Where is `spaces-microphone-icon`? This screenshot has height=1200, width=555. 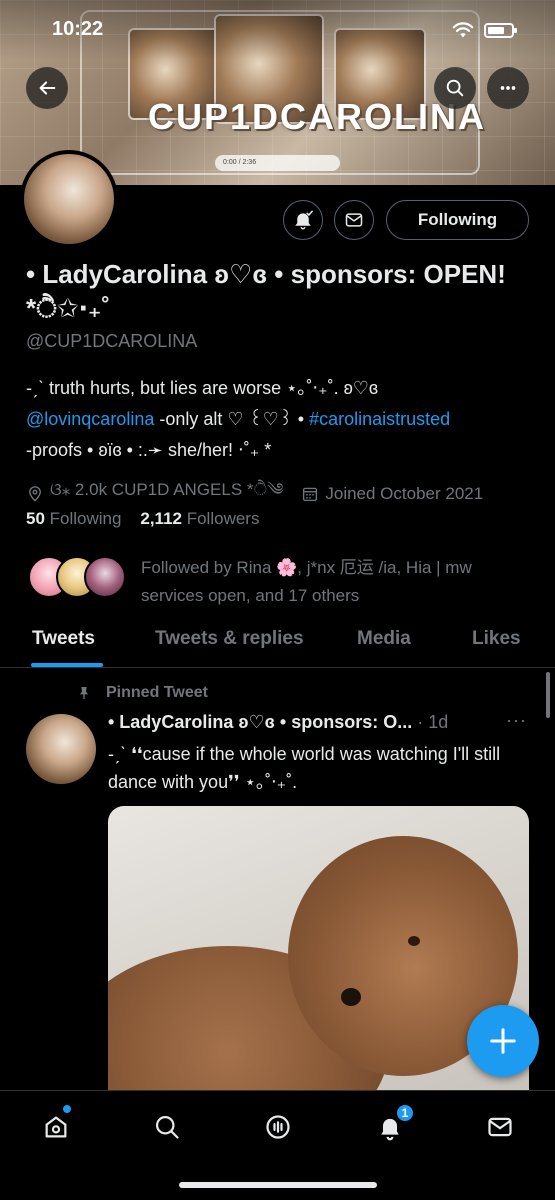 spaces-microphone-icon is located at coordinates (278, 1127).